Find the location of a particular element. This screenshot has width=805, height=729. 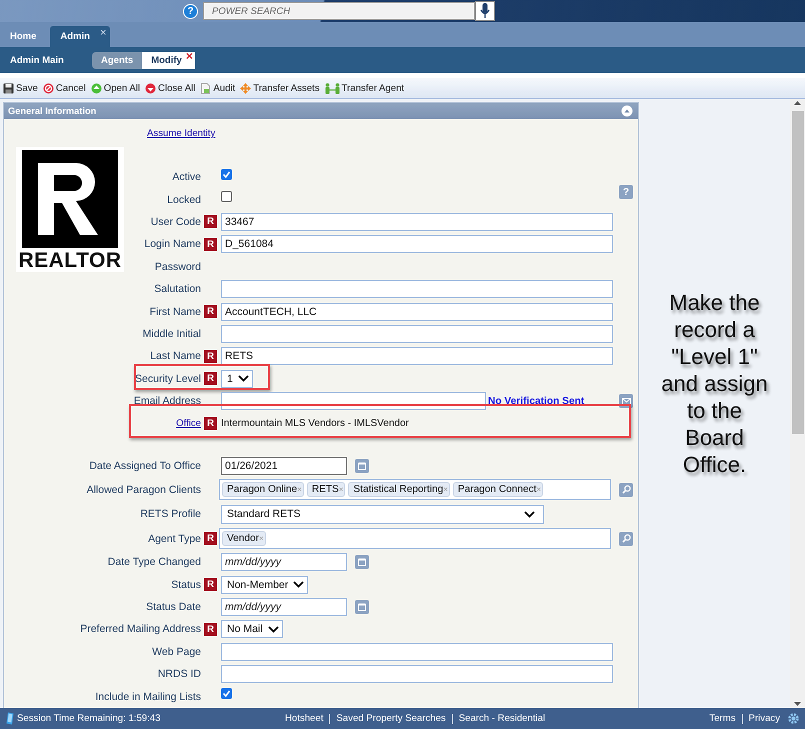

field-label: Preferred Mailing Address is located at coordinates (140, 629).